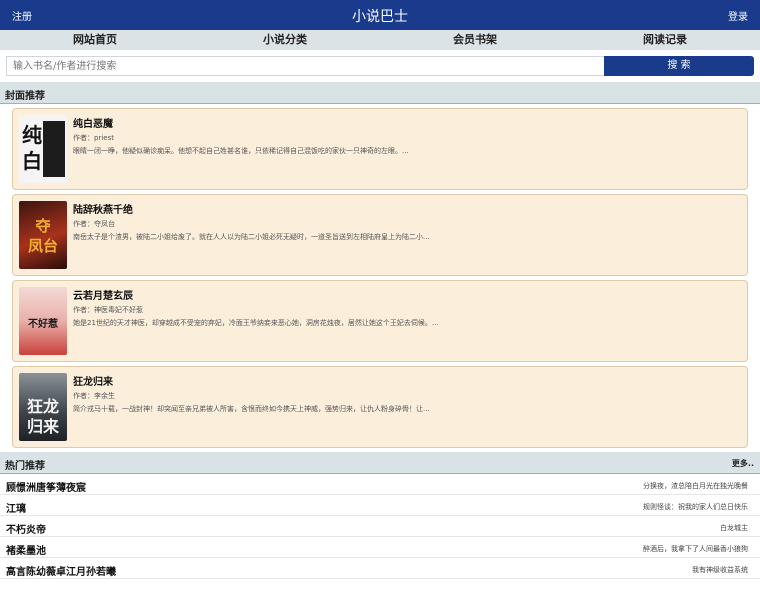 The image size is (760, 600). What do you see at coordinates (695, 549) in the screenshot?
I see `hot-book-latest: 醉酒后，我拿下了人间最香小狼狗` at bounding box center [695, 549].